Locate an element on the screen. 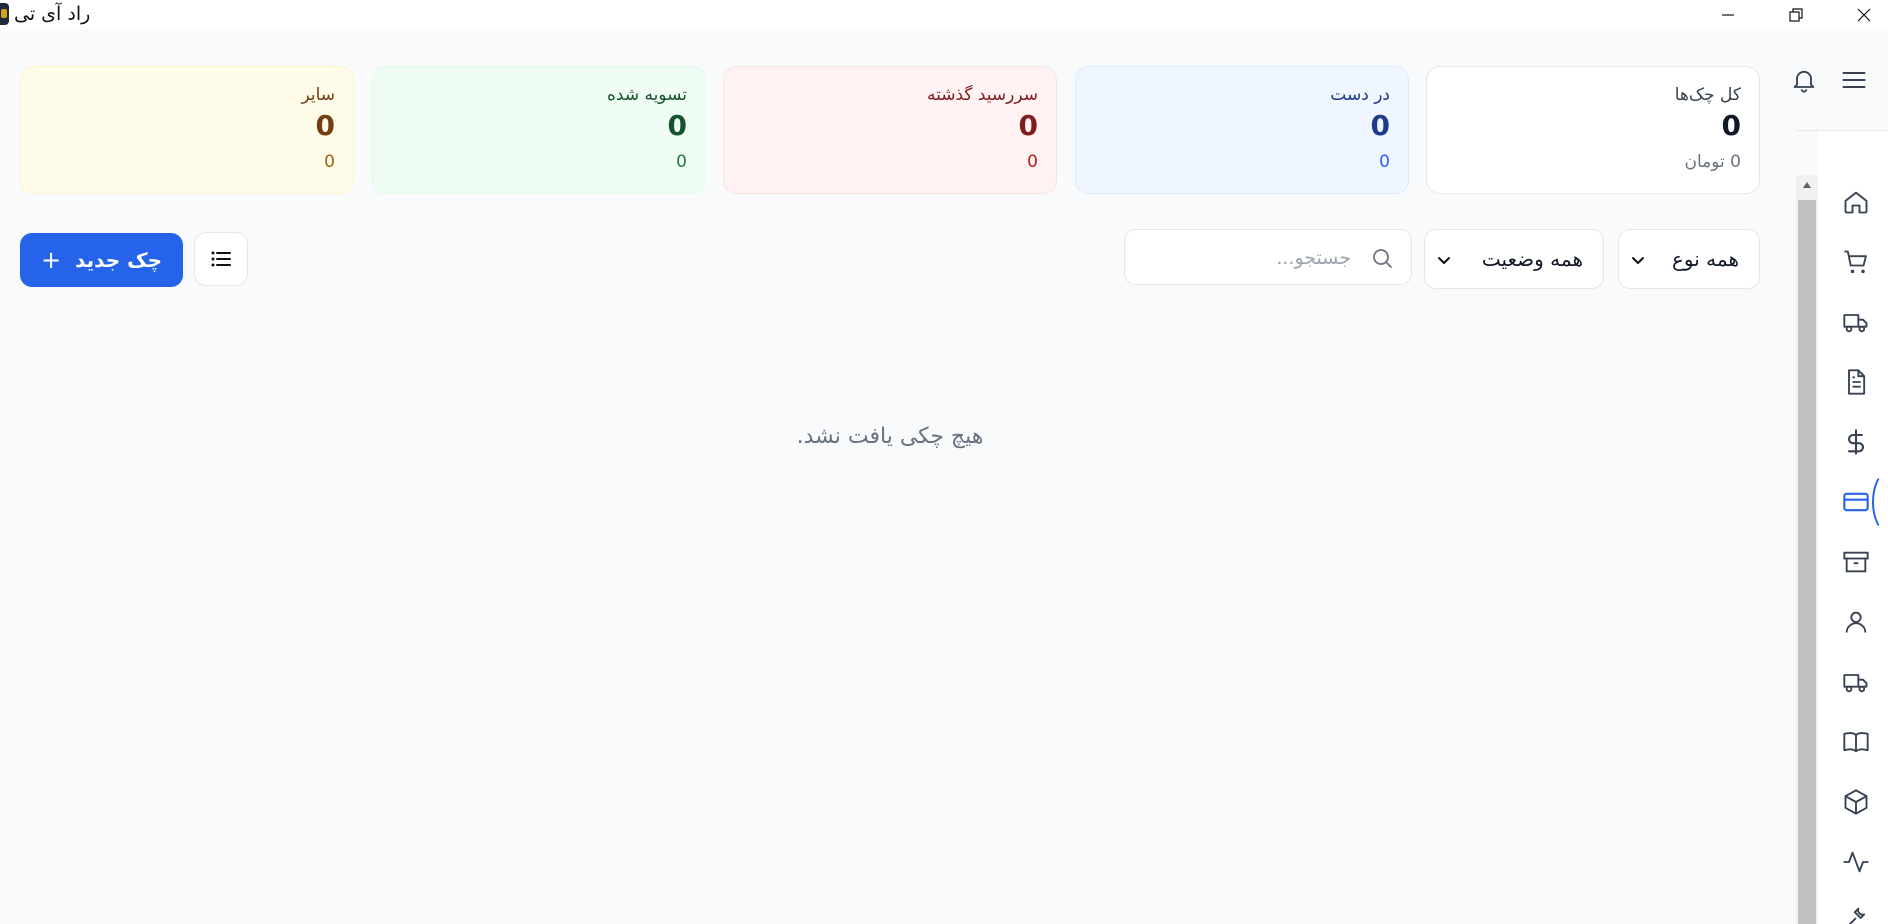 The image size is (1888, 924). bell-icon is located at coordinates (1804, 81).